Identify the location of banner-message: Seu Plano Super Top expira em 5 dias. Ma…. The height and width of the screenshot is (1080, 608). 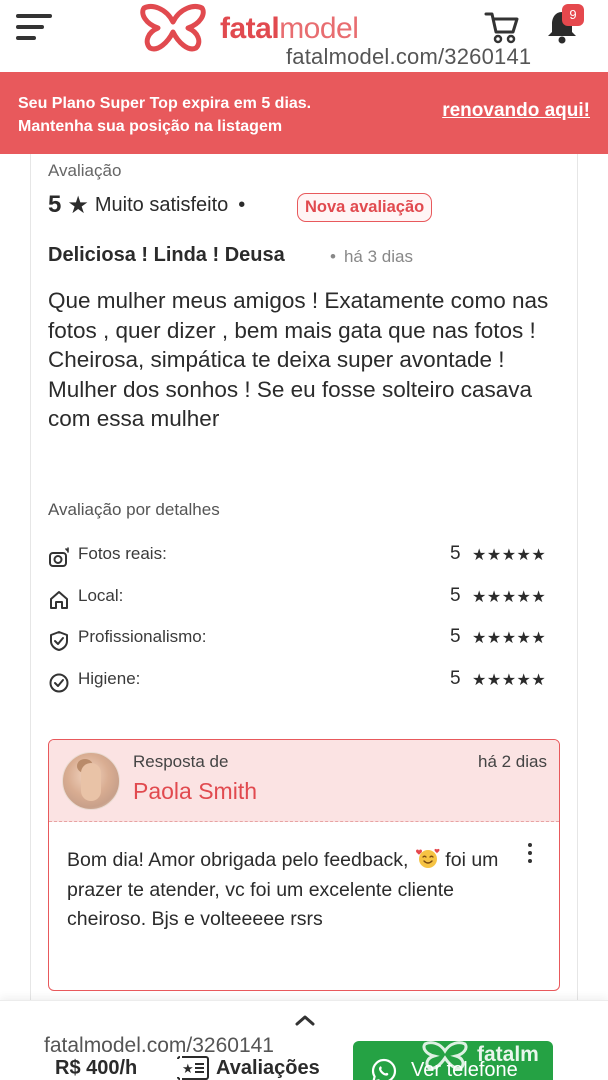
(165, 115).